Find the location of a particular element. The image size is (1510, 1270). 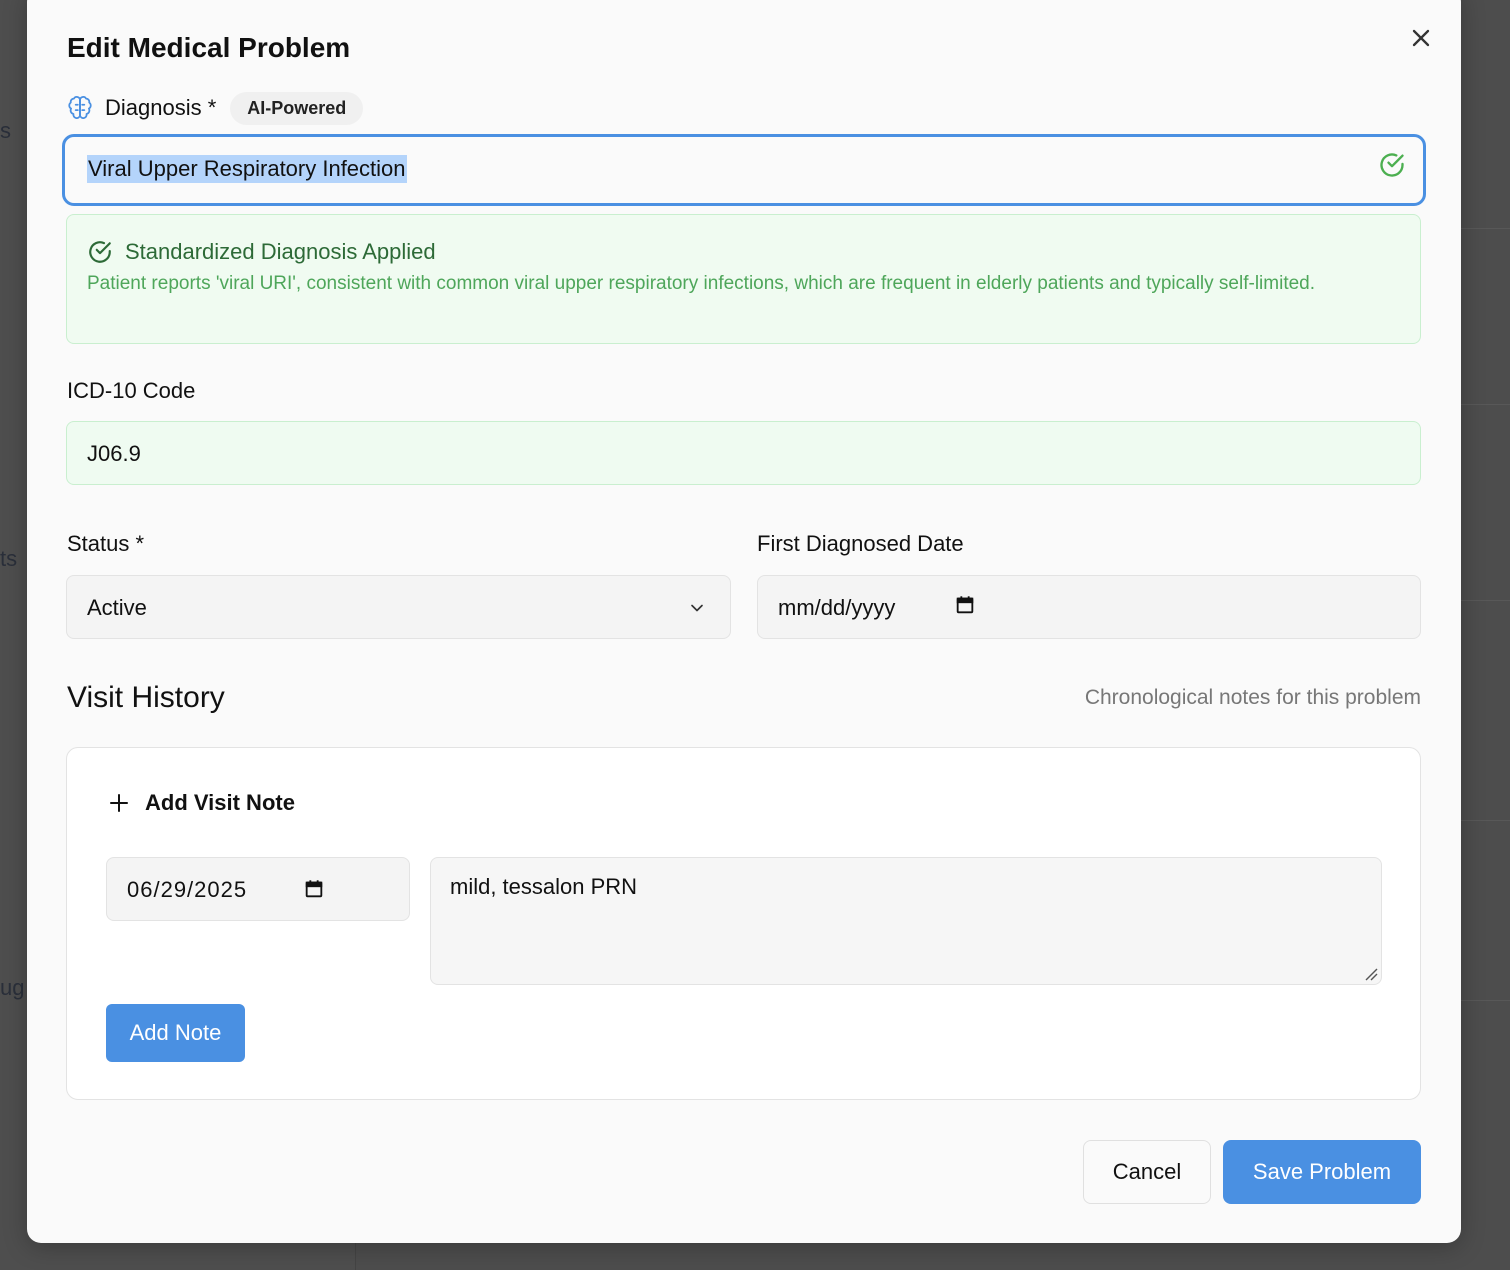

visit-history-title: Visit History is located at coordinates (146, 697).